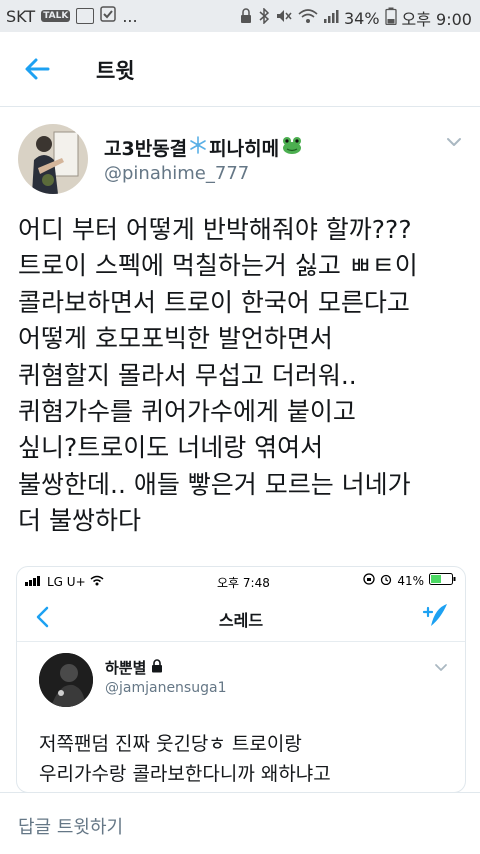 Image resolution: width=480 pixels, height=854 pixels. What do you see at coordinates (115, 71) in the screenshot?
I see `page-title: 트윗` at bounding box center [115, 71].